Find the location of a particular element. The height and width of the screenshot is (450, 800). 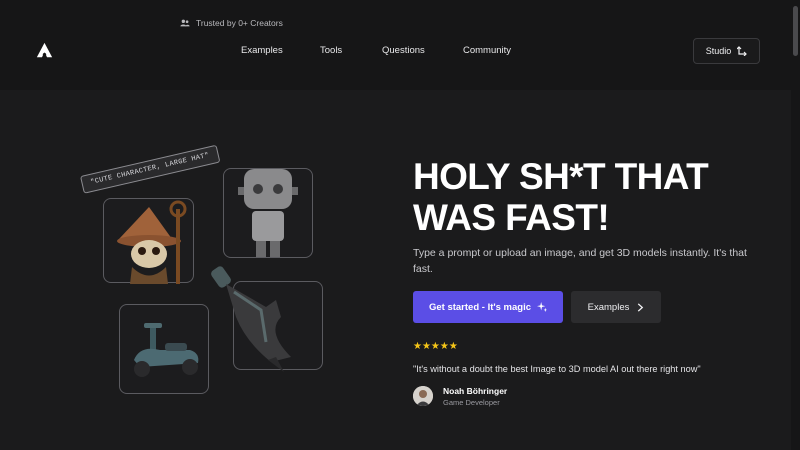

triangle-logo-icon is located at coordinates (44, 50).